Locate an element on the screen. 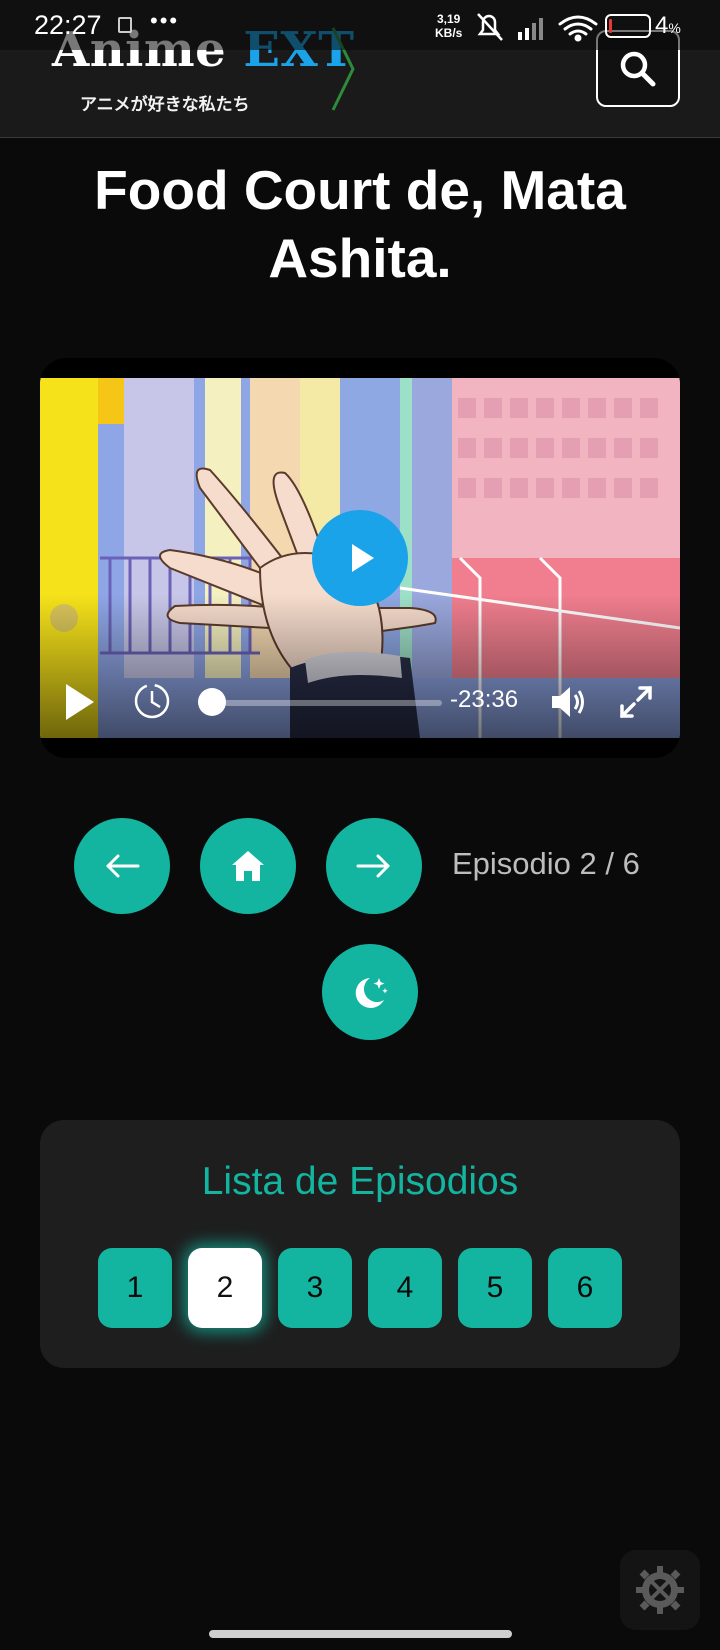 The image size is (720, 1650). notification-icon is located at coordinates (125, 25).